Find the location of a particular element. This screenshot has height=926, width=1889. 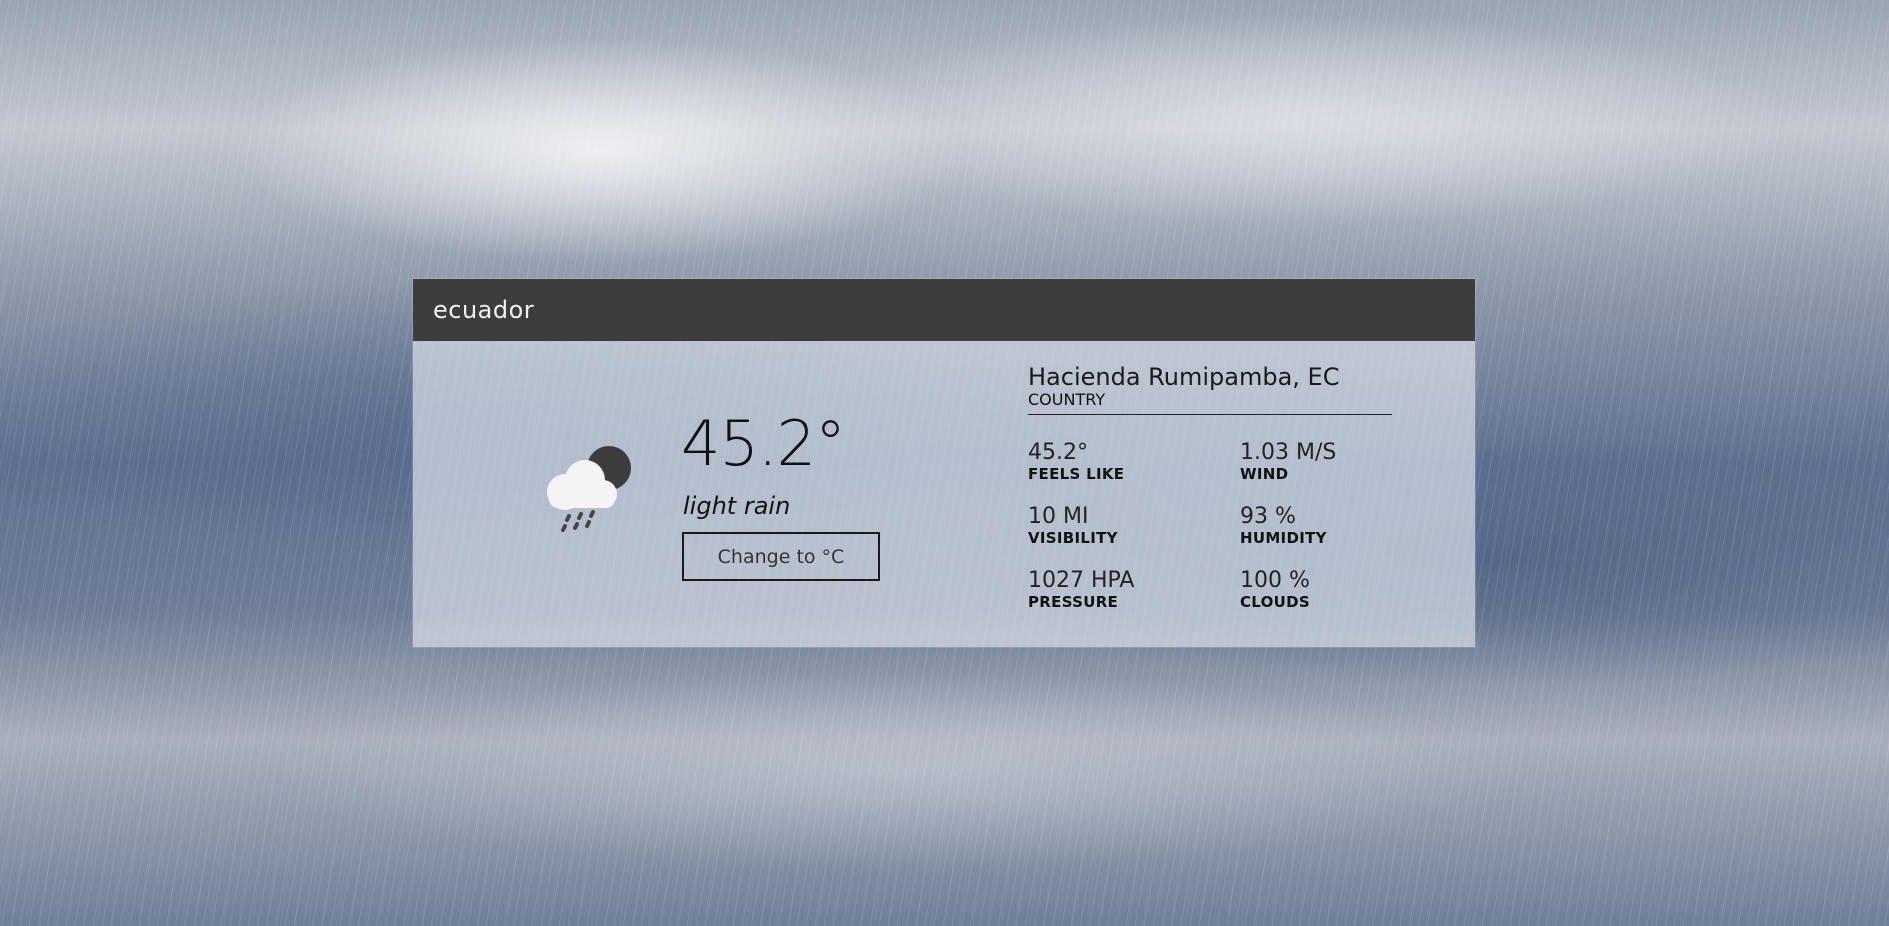

location-block: Hacienda Rumipamba, EC COUNTRY is located at coordinates (1210, 389).